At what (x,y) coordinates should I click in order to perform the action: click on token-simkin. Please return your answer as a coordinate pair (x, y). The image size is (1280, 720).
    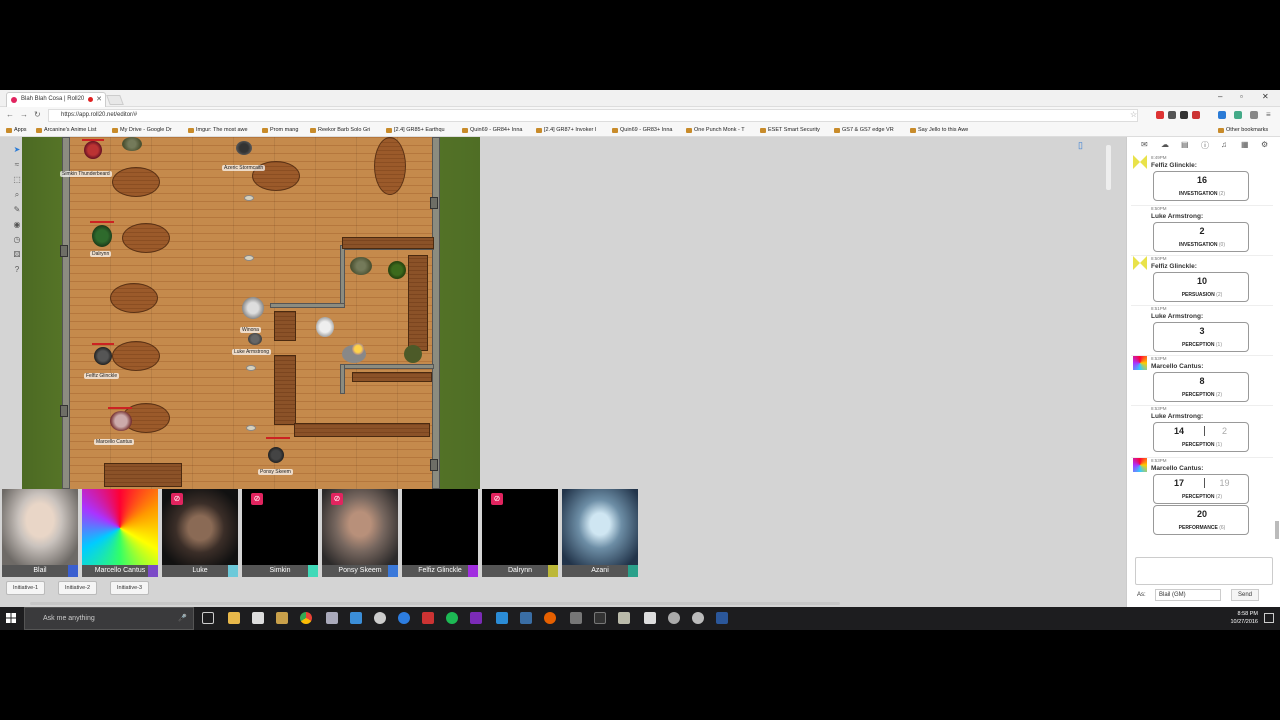
    Looking at the image, I should click on (93, 150).